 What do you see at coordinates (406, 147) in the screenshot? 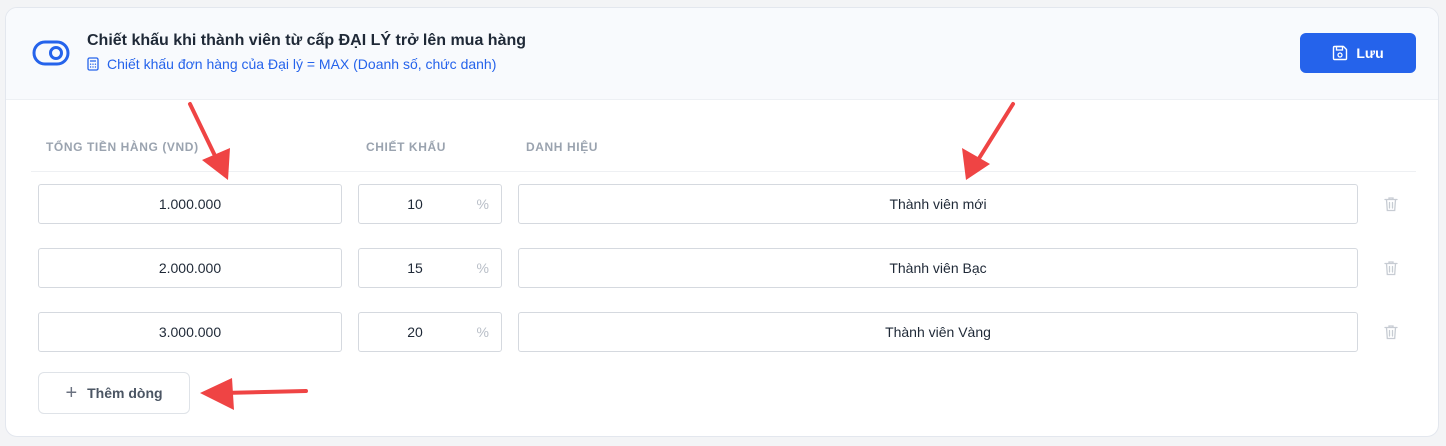
I see `column-header-discount: CHIẾT KHẤU` at bounding box center [406, 147].